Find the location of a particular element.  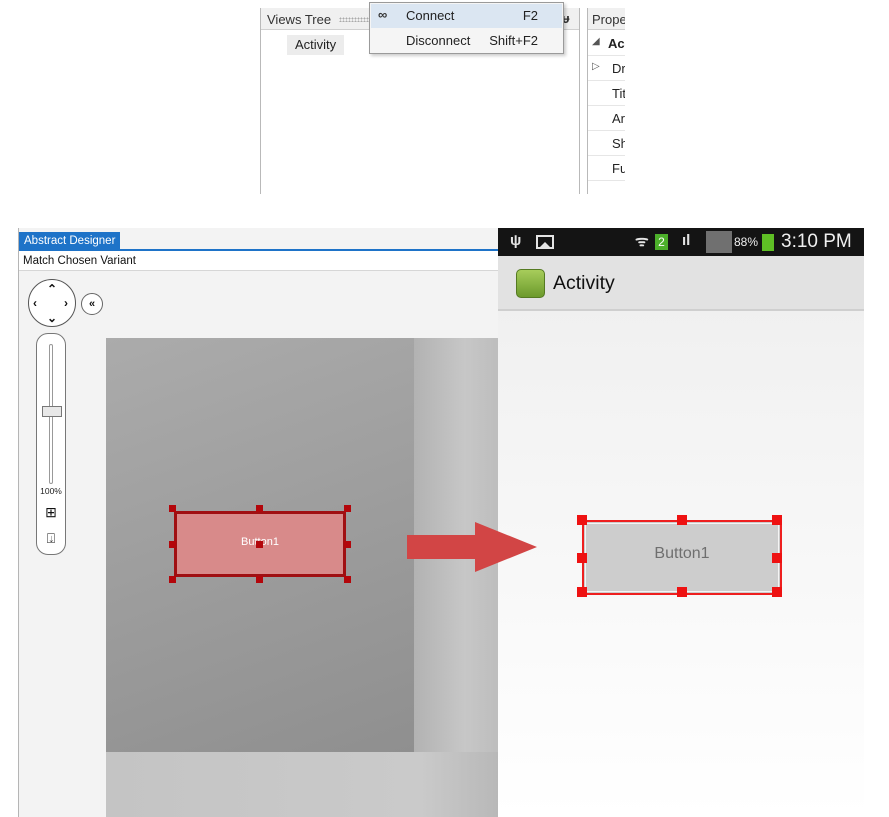

pan-down-icon: ⌄ is located at coordinates (52, 318).